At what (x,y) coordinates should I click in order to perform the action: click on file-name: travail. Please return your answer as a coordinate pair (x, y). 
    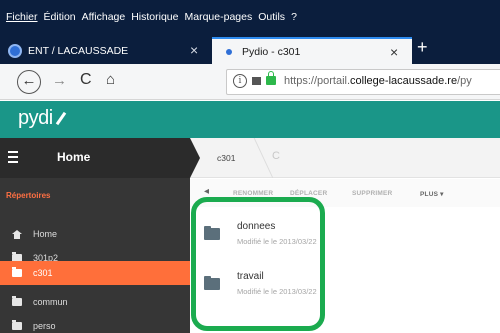
    Looking at the image, I should click on (250, 276).